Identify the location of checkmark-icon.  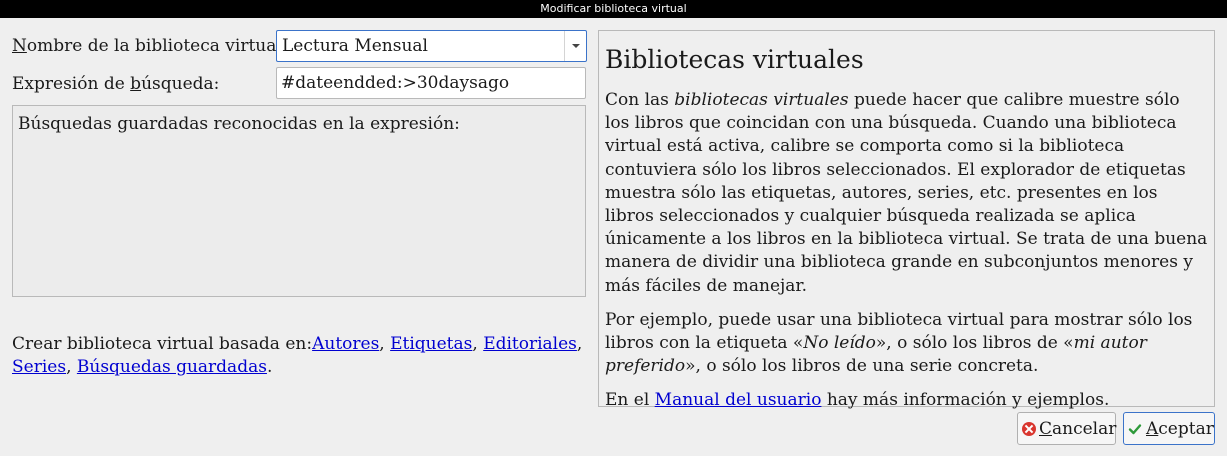
(1135, 428).